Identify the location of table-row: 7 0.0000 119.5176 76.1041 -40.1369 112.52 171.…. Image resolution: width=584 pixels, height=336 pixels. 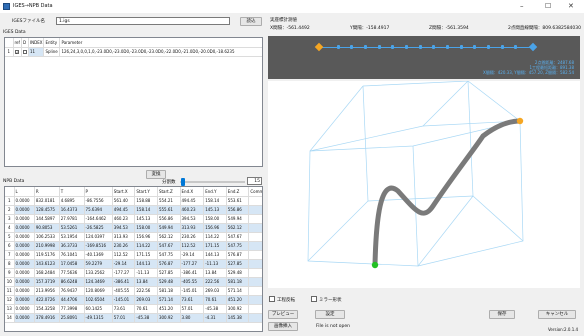
(133, 255).